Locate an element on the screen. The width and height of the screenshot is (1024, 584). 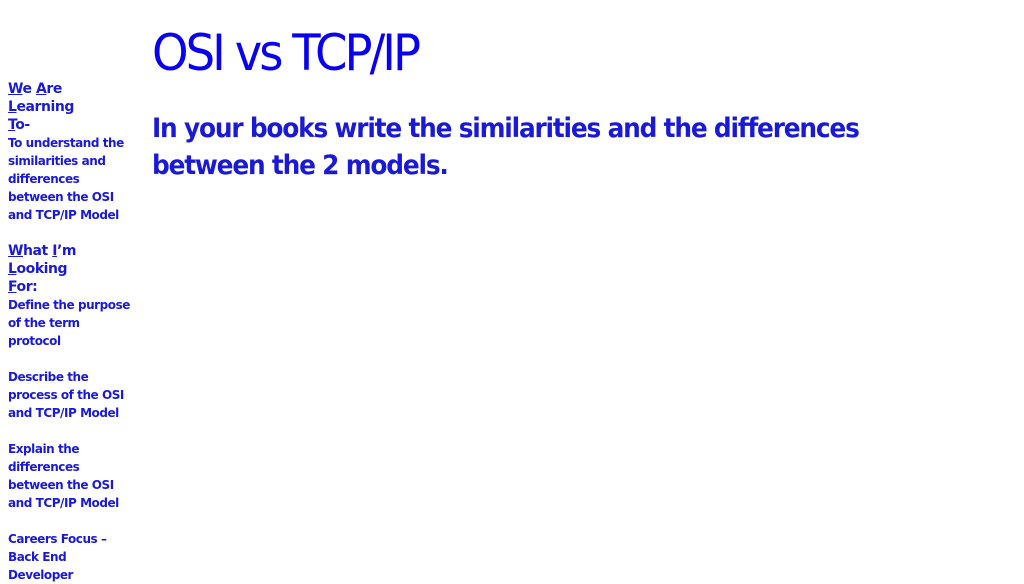
walt-initial: W is located at coordinates (15, 89).